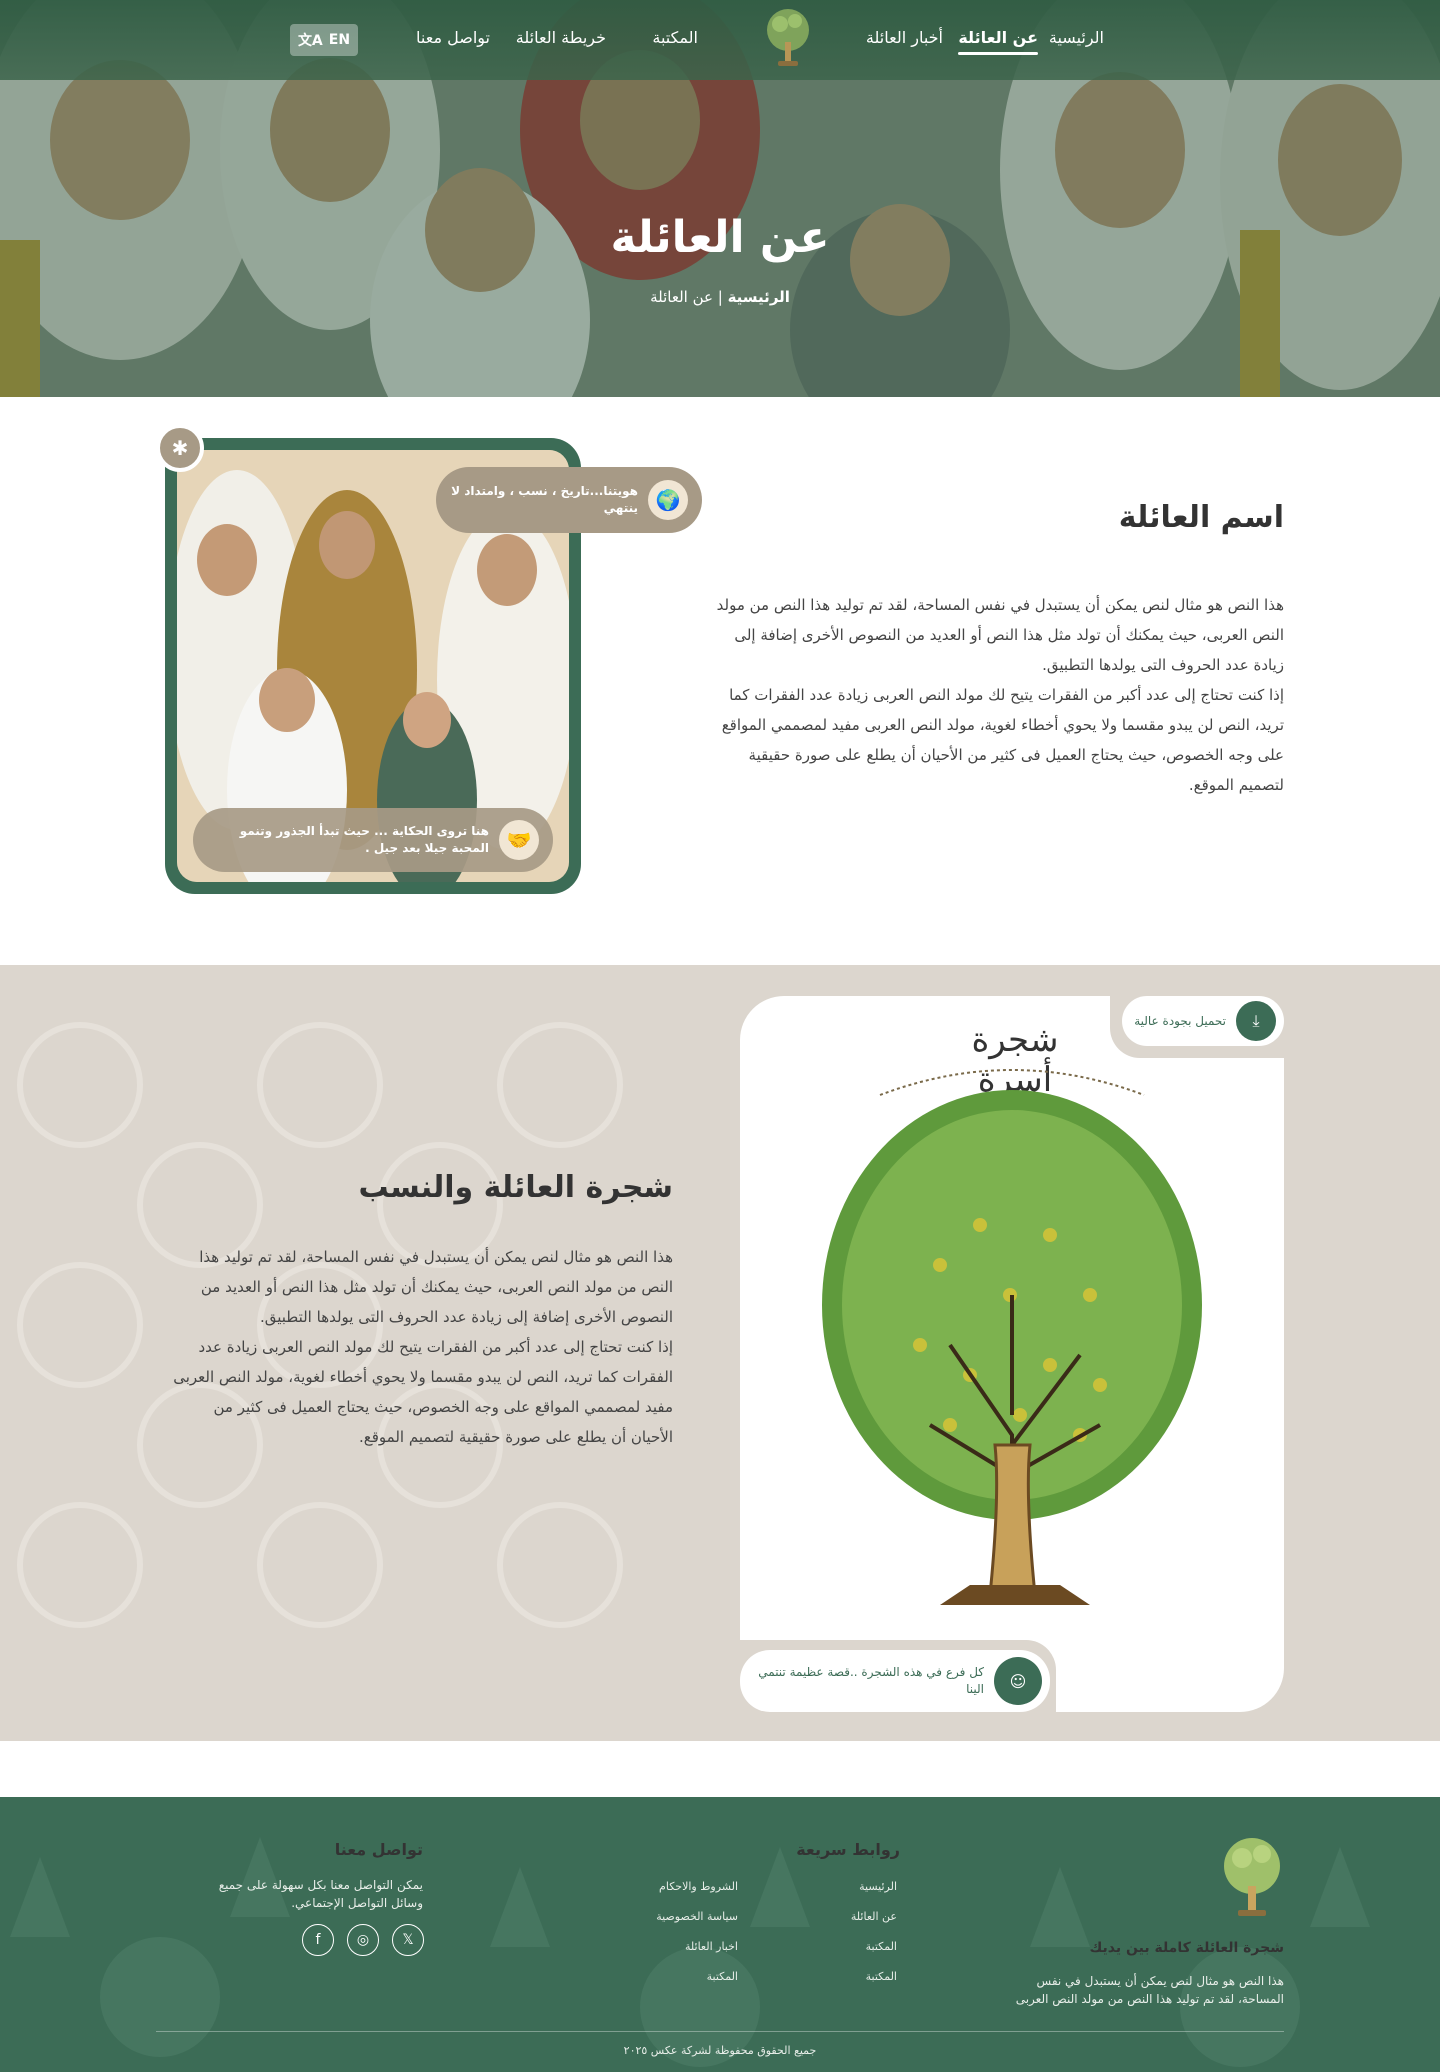  Describe the element at coordinates (408, 1940) in the screenshot. I see `x-icon: 𝕏` at that location.